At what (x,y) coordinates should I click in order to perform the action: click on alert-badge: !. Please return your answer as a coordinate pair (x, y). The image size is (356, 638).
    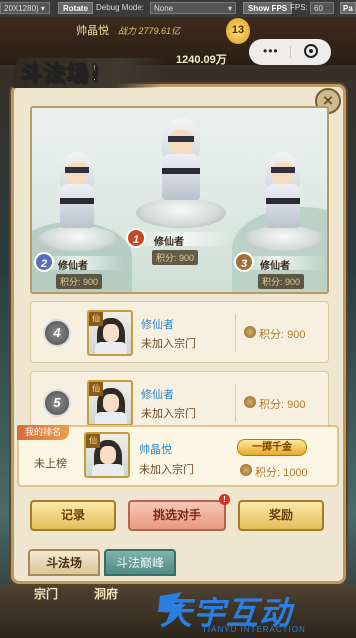
    Looking at the image, I should click on (224, 499).